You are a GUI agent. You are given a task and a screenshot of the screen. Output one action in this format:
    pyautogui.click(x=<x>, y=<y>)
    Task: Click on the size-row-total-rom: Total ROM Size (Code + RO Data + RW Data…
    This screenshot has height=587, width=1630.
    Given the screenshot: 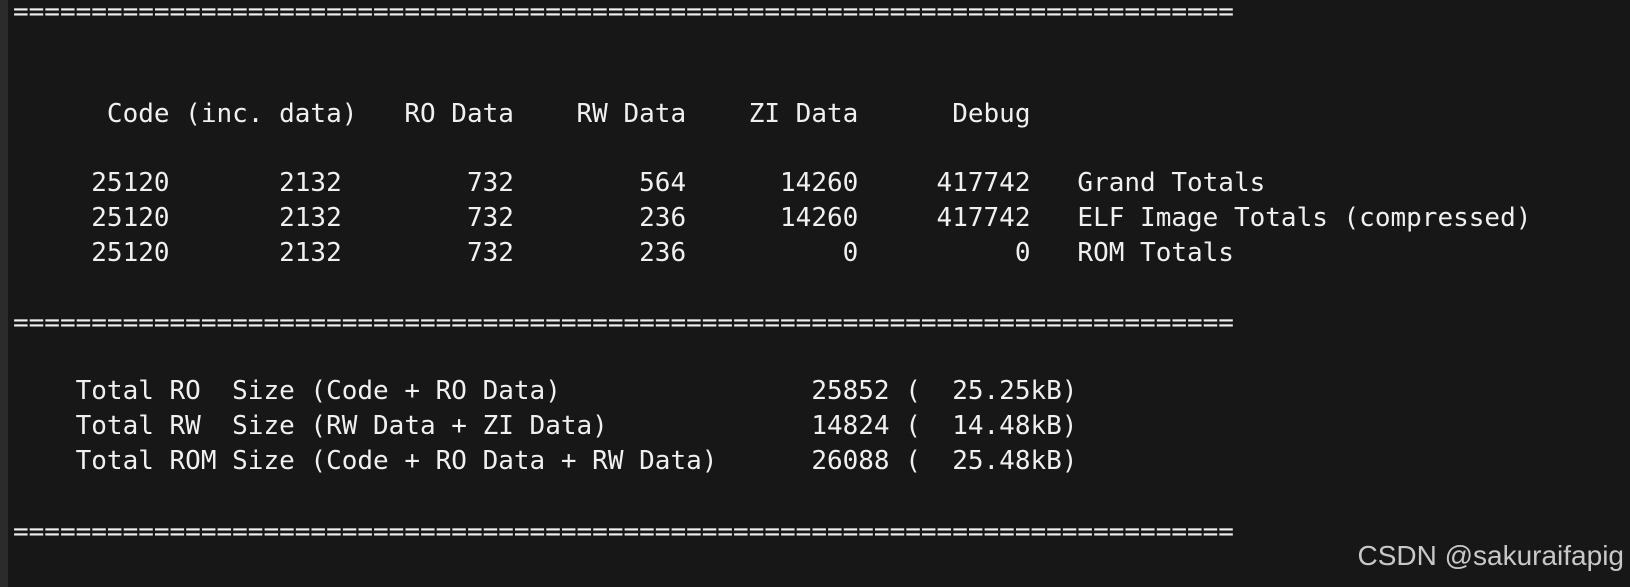 What is the action you would take?
    pyautogui.click(x=545, y=461)
    